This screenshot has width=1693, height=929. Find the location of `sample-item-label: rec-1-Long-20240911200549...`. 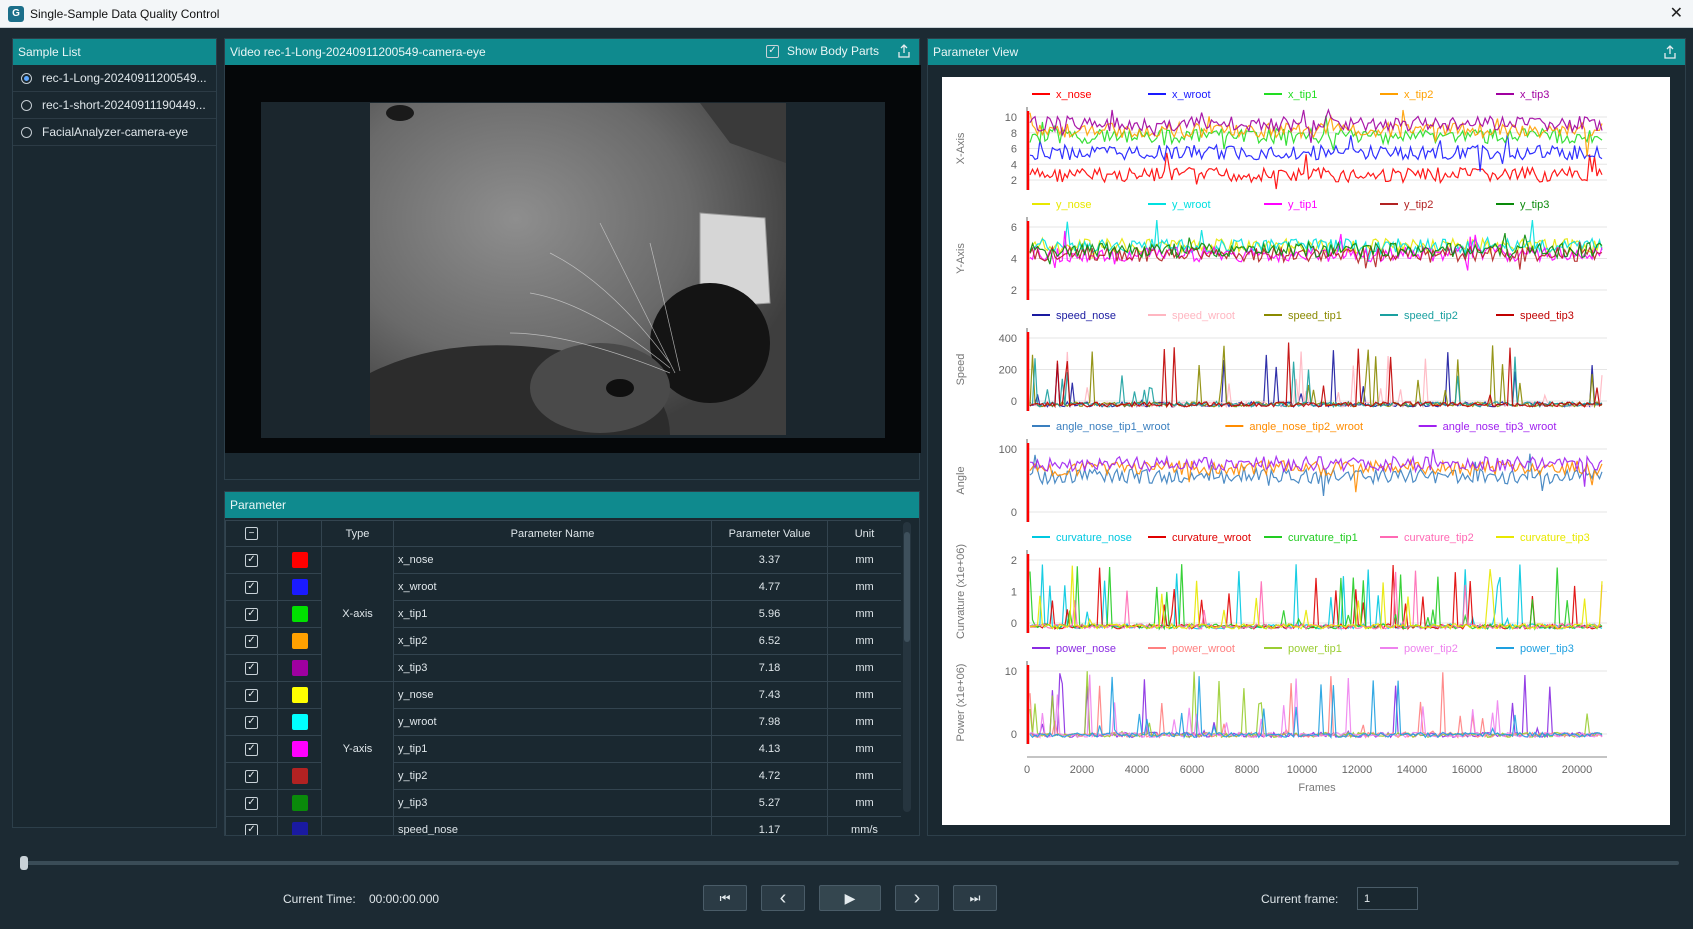

sample-item-label: rec-1-Long-20240911200549... is located at coordinates (124, 78).